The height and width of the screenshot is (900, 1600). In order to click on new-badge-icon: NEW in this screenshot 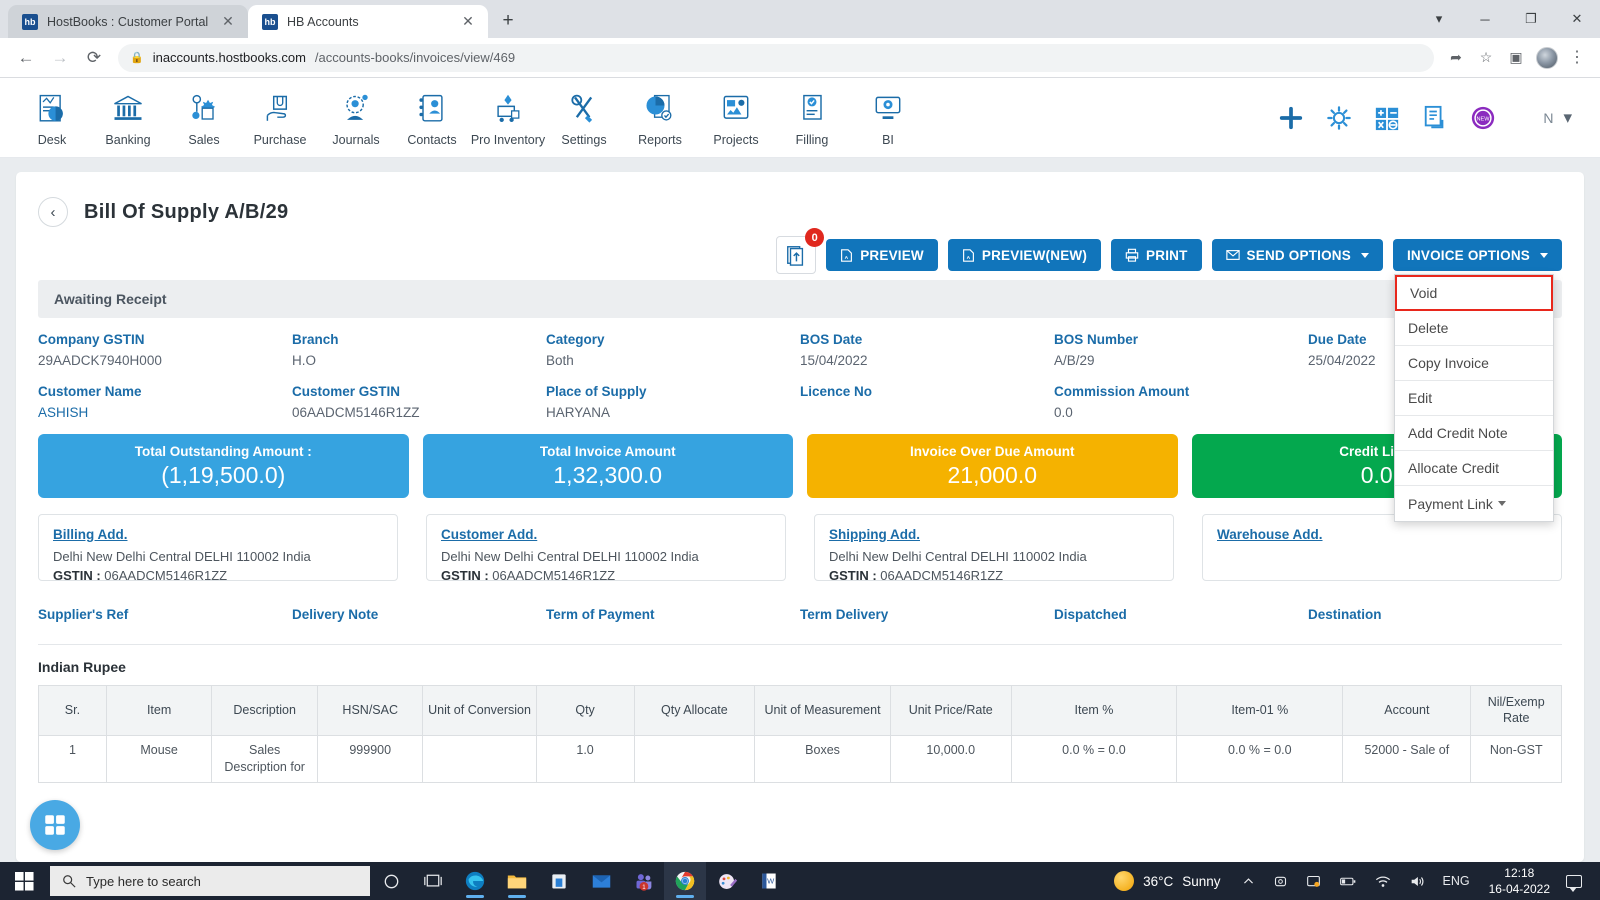, I will do `click(1483, 118)`.